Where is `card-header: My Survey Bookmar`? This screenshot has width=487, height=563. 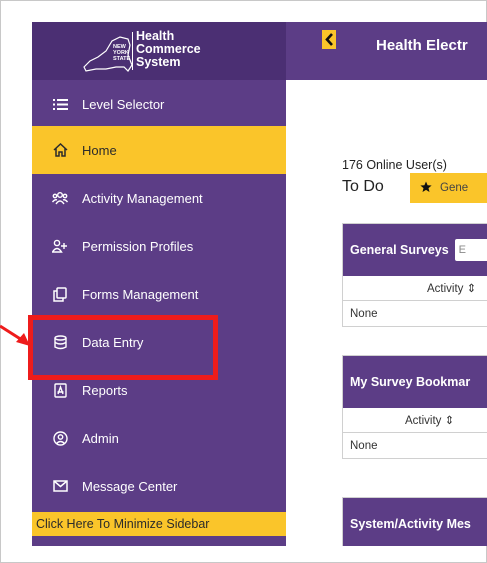
card-header: My Survey Bookmar is located at coordinates (415, 382).